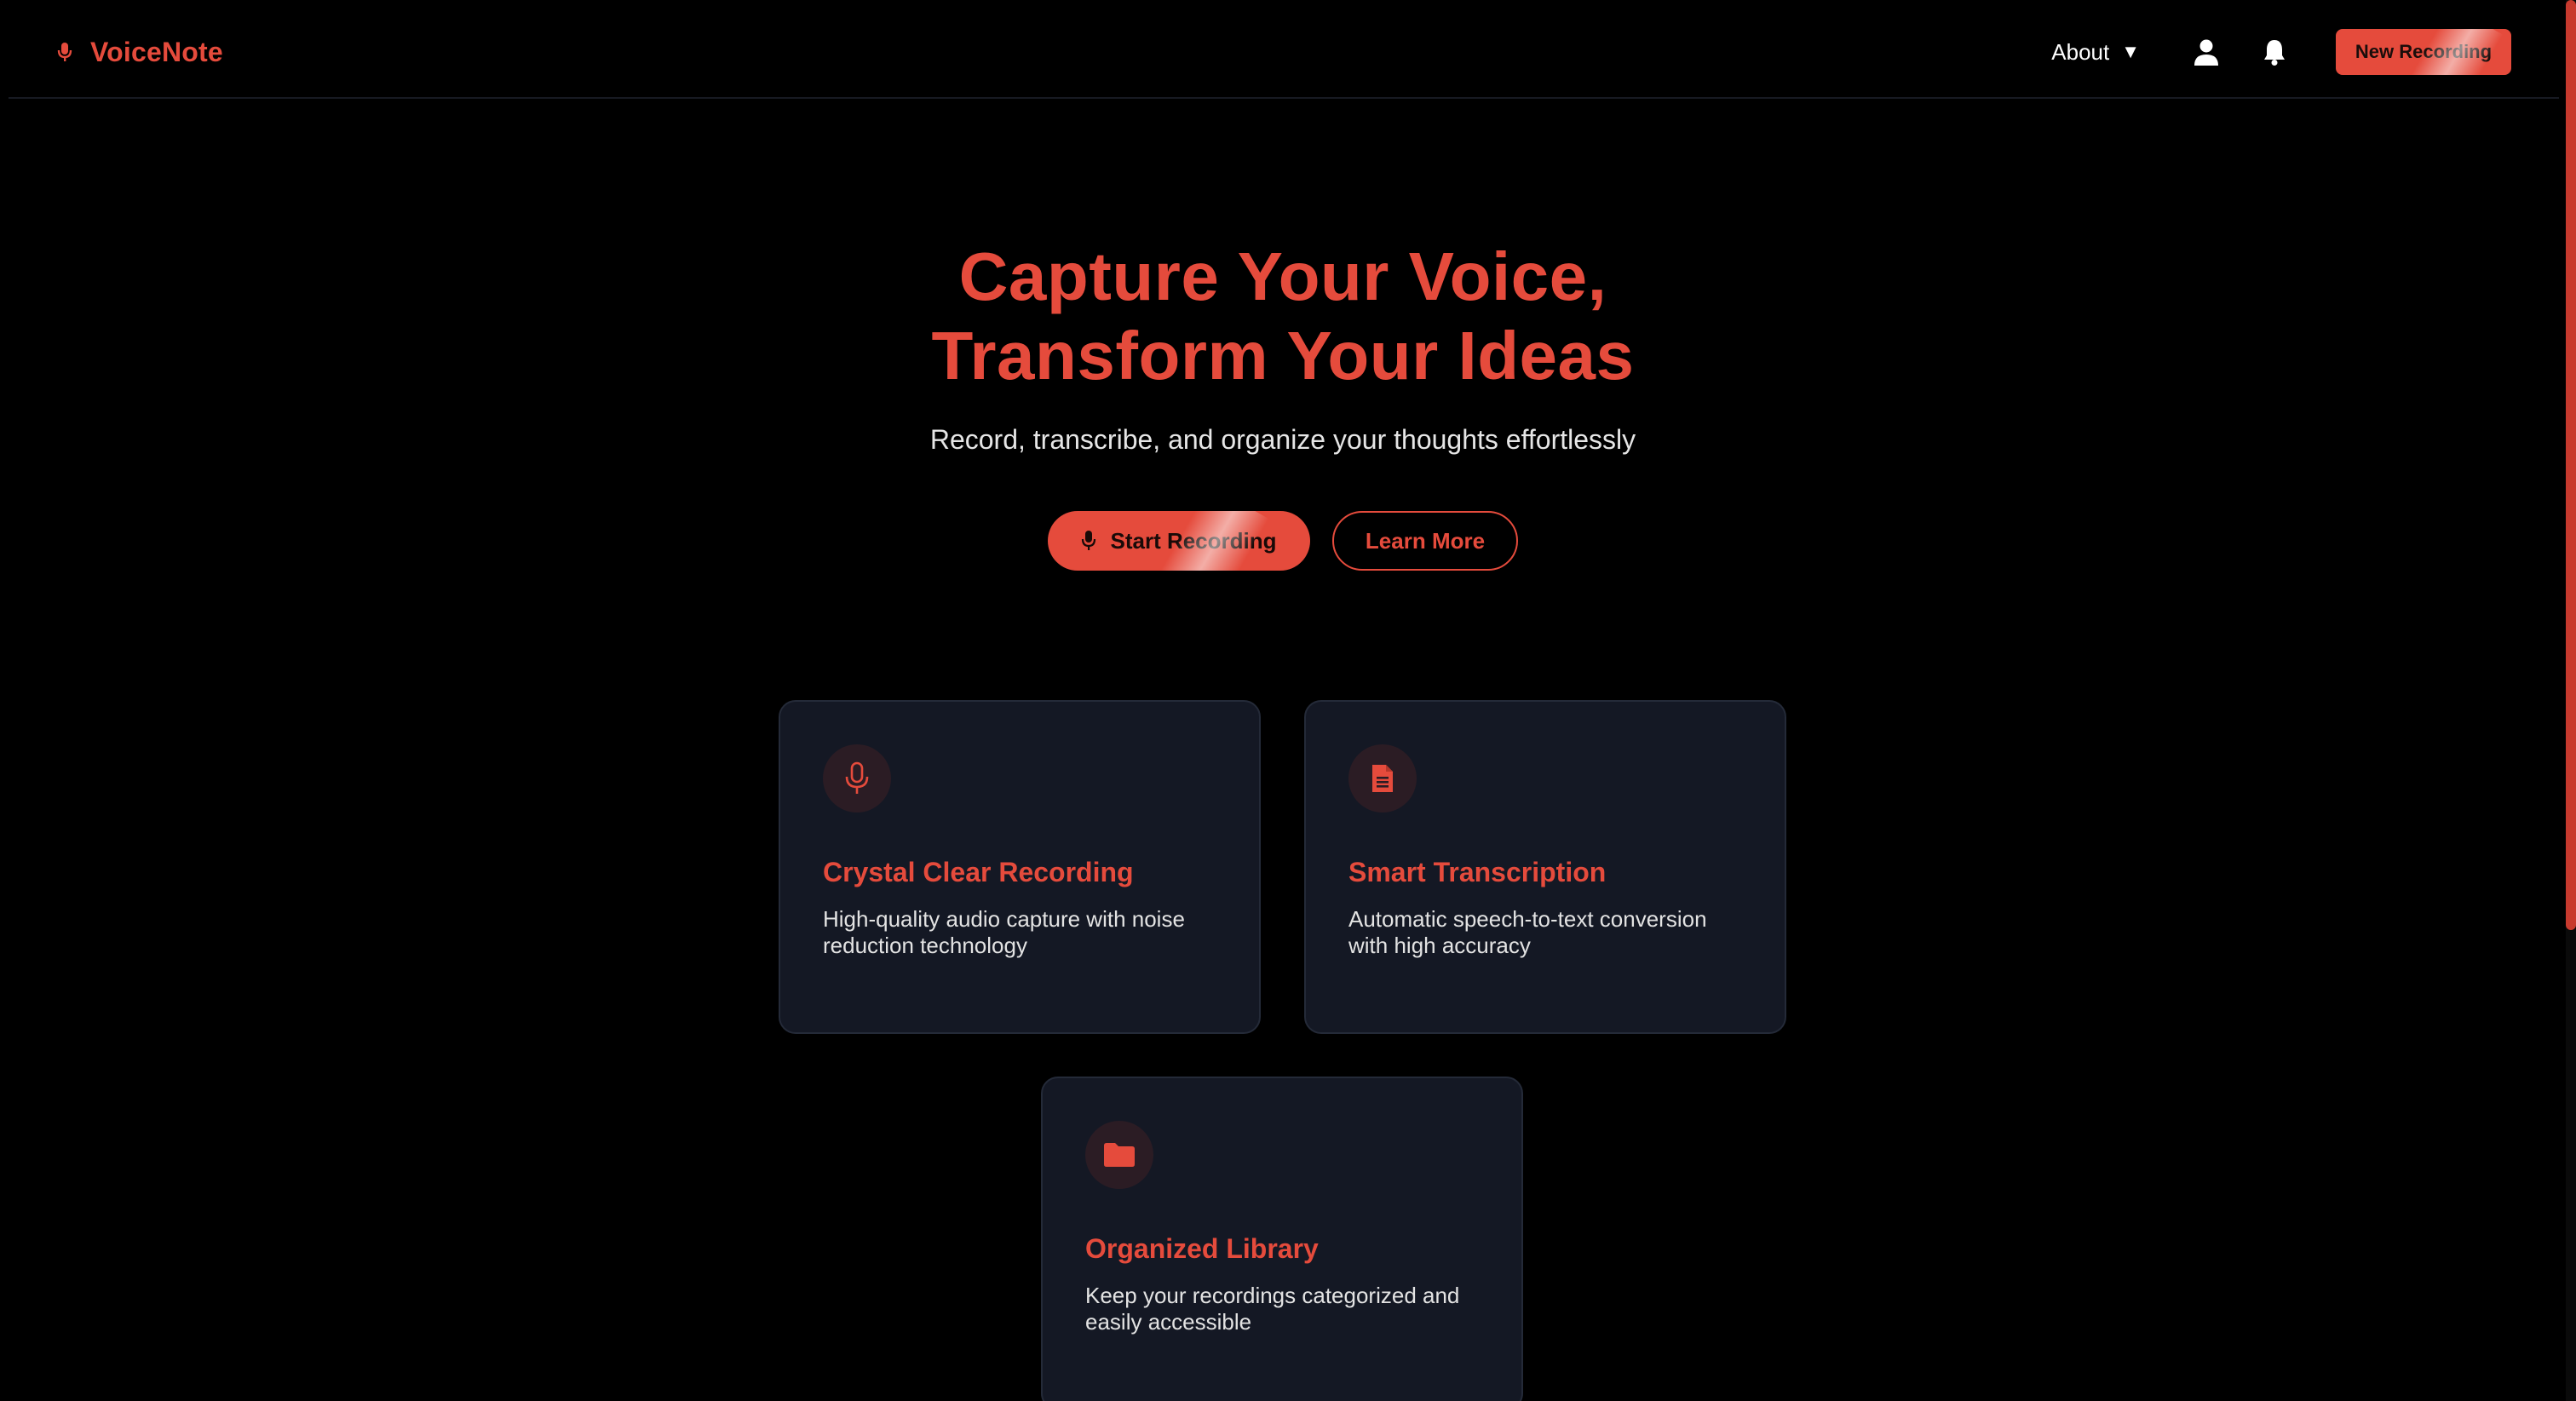  Describe the element at coordinates (157, 51) in the screenshot. I see `brand-name: VoiceNote` at that location.